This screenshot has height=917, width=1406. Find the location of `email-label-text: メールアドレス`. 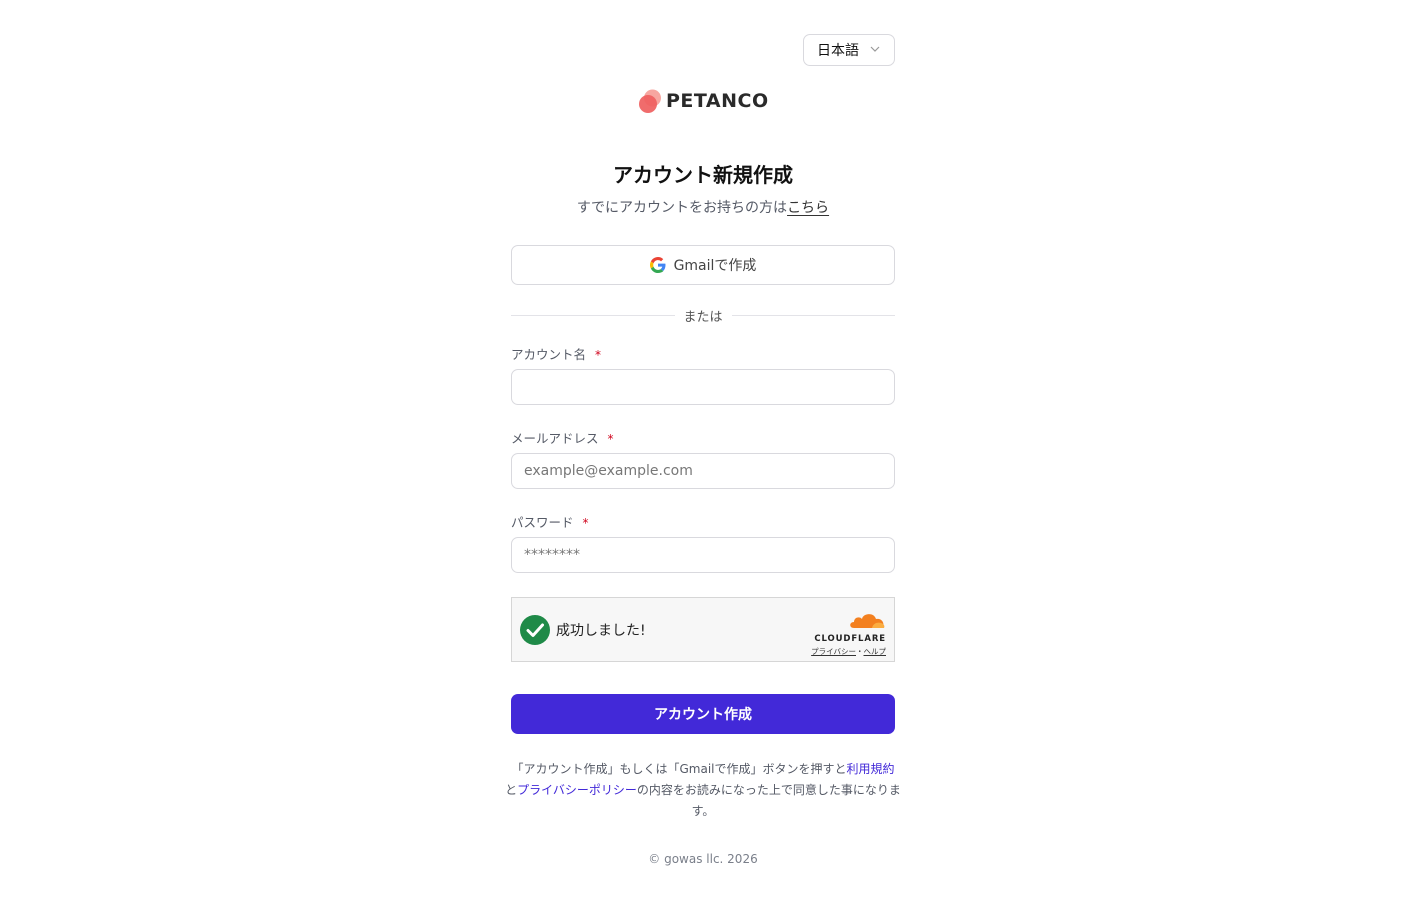

email-label-text: メールアドレス is located at coordinates (555, 438).